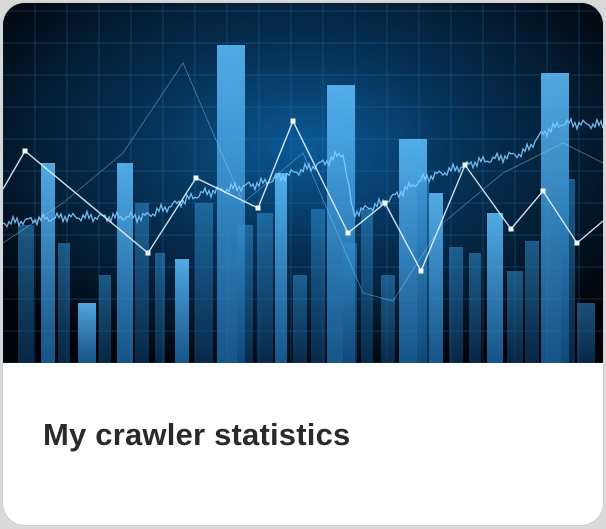 The height and width of the screenshot is (529, 606). What do you see at coordinates (197, 434) in the screenshot?
I see `card-title: My crawler statistics` at bounding box center [197, 434].